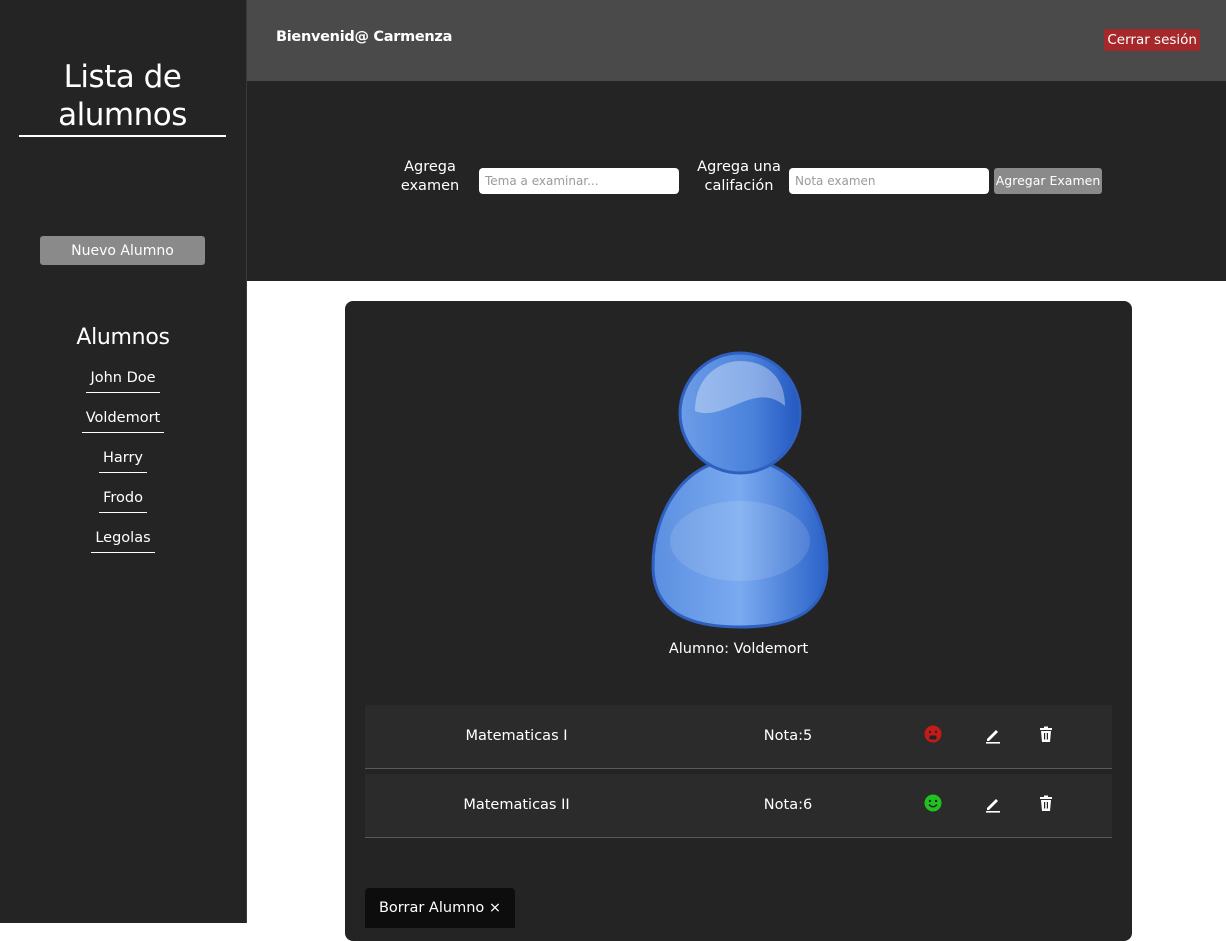  What do you see at coordinates (430, 176) in the screenshot?
I see `topic-label: Agrega examen` at bounding box center [430, 176].